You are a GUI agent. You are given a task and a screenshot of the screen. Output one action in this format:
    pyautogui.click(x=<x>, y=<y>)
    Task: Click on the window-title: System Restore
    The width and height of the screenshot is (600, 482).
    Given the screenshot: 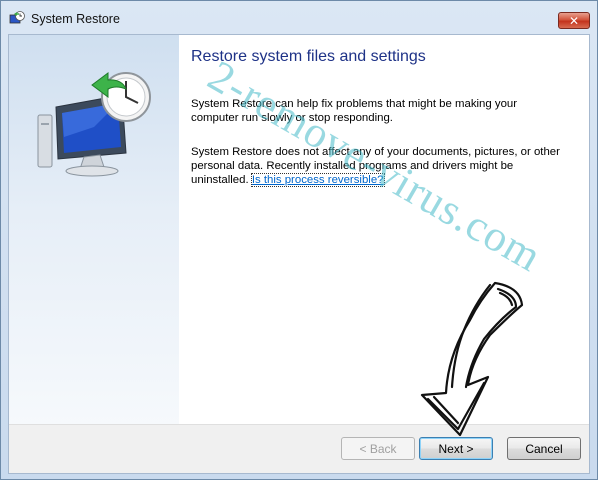 What is the action you would take?
    pyautogui.click(x=75, y=19)
    